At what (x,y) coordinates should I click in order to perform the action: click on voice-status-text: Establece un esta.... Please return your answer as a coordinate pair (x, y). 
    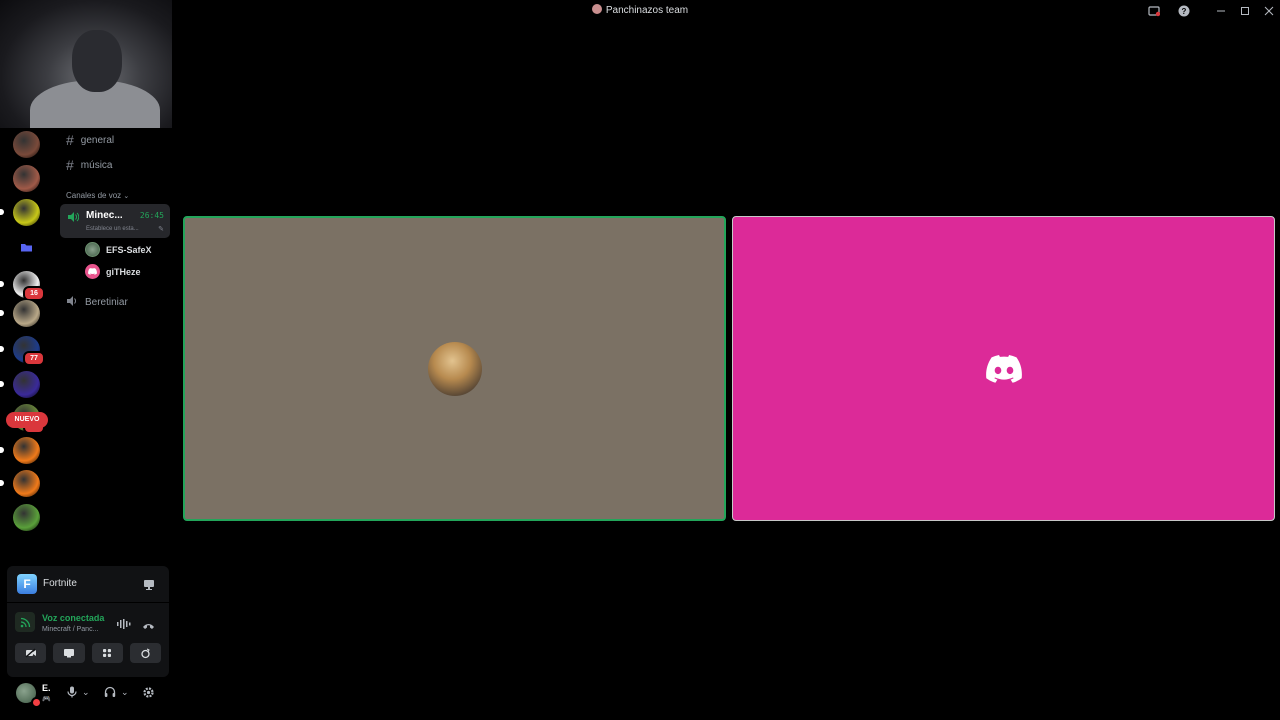
    Looking at the image, I should click on (112, 229).